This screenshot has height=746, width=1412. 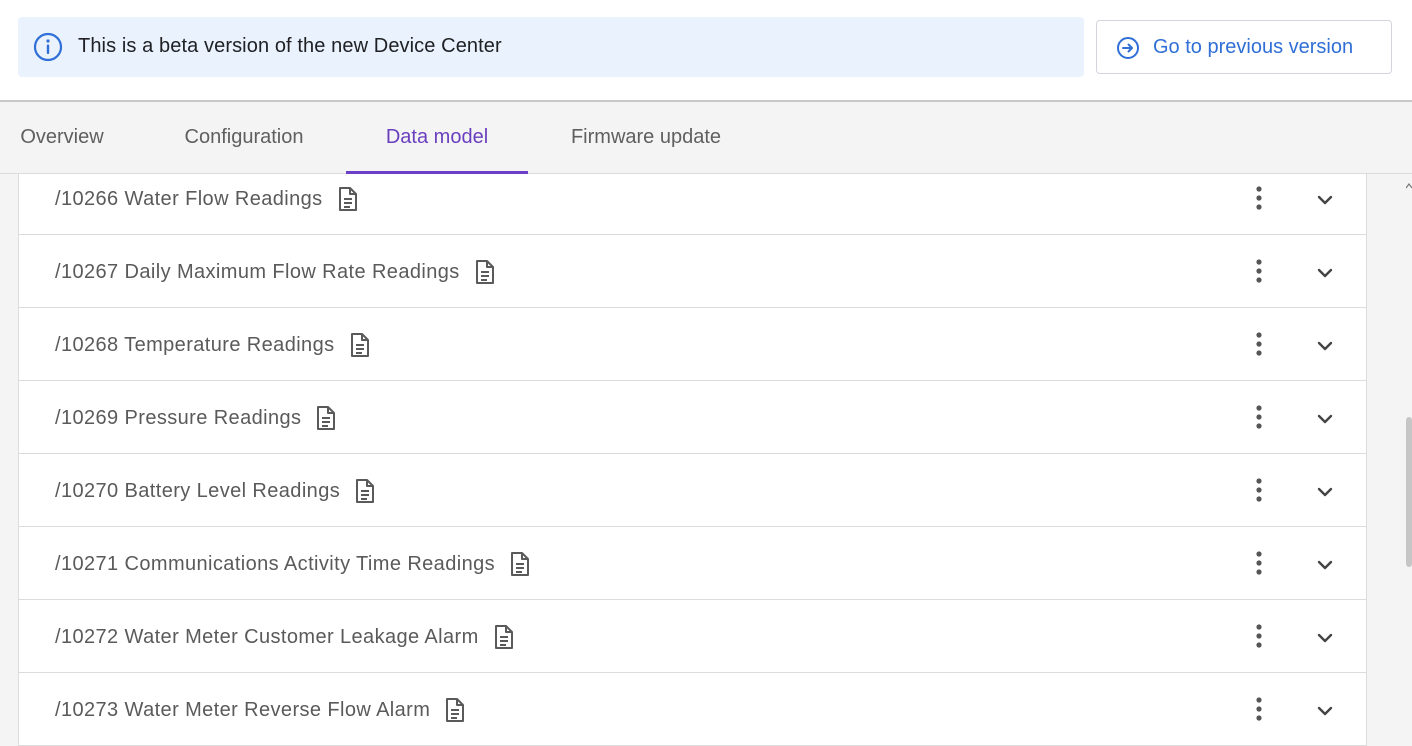 What do you see at coordinates (178, 417) in the screenshot?
I see `object-title-text: /10269 Pressure Readings` at bounding box center [178, 417].